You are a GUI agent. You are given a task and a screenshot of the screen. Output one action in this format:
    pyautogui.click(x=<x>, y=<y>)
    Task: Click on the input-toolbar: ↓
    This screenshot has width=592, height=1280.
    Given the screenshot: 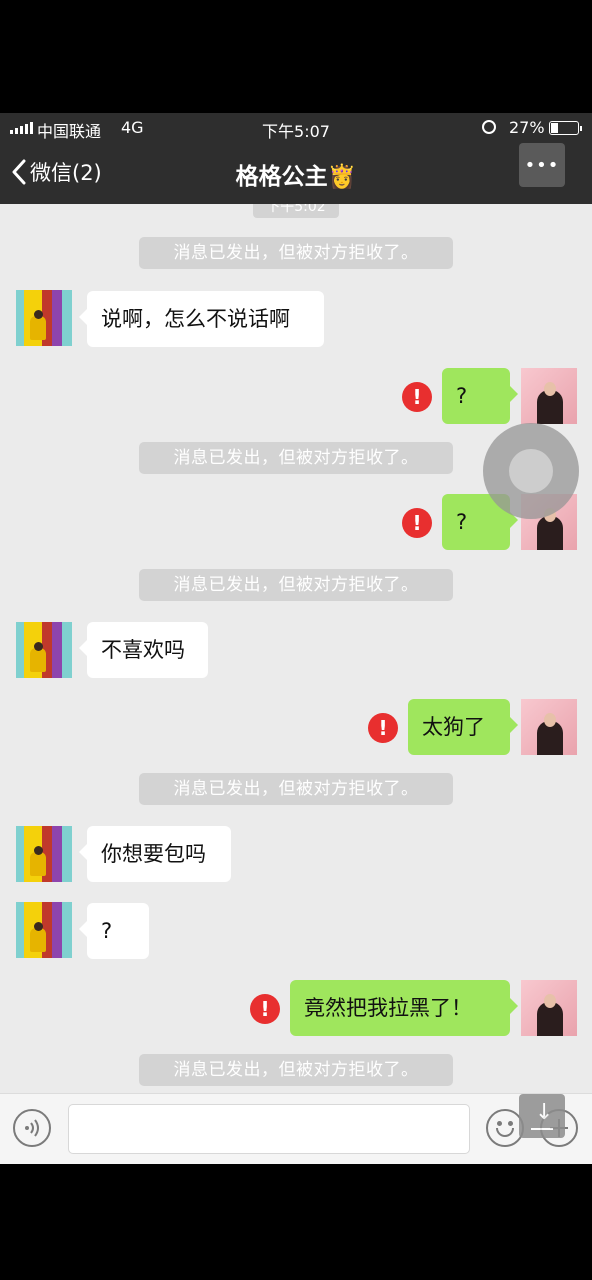 What is the action you would take?
    pyautogui.click(x=296, y=1128)
    